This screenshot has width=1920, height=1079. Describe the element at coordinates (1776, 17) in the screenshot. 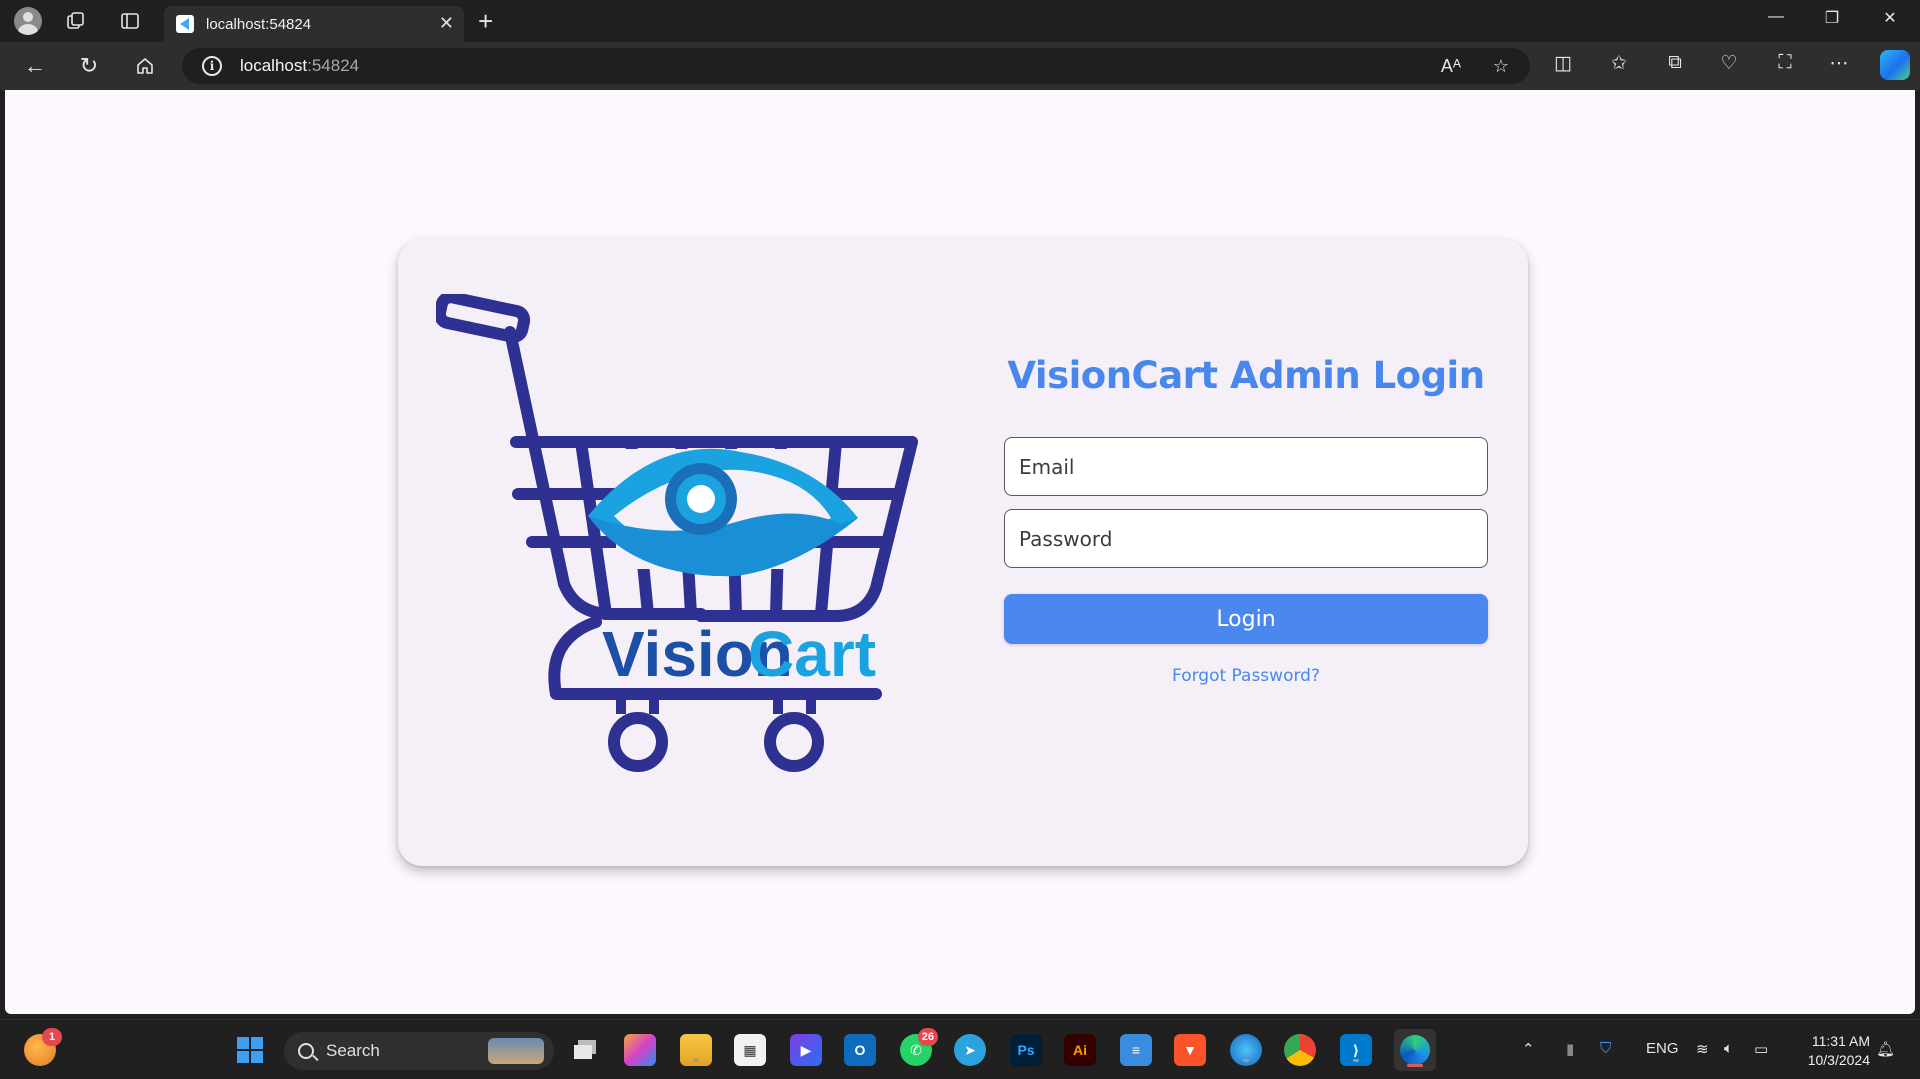

I see `minimize-icon: —` at that location.